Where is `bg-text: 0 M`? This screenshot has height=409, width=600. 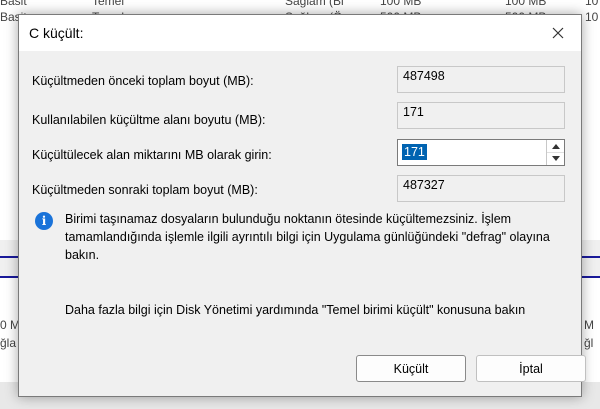 bg-text: 0 M is located at coordinates (10, 325).